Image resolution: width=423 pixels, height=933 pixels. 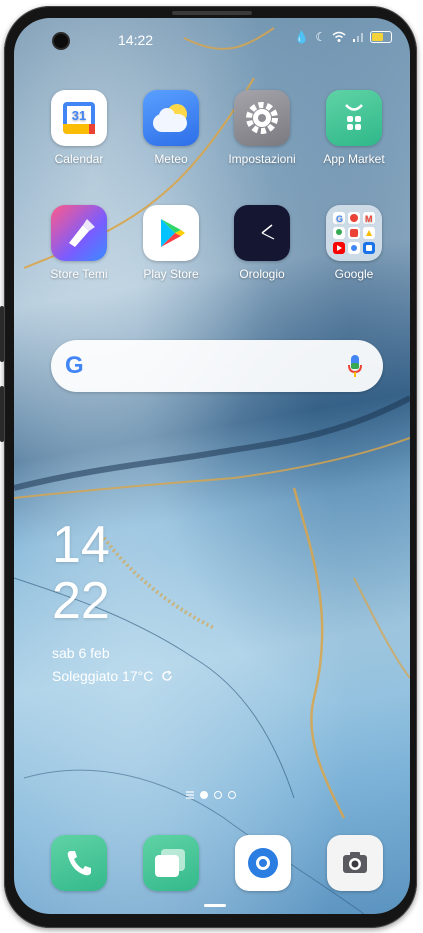 What do you see at coordinates (302, 37) in the screenshot?
I see `data-saver-icon: 💧` at bounding box center [302, 37].